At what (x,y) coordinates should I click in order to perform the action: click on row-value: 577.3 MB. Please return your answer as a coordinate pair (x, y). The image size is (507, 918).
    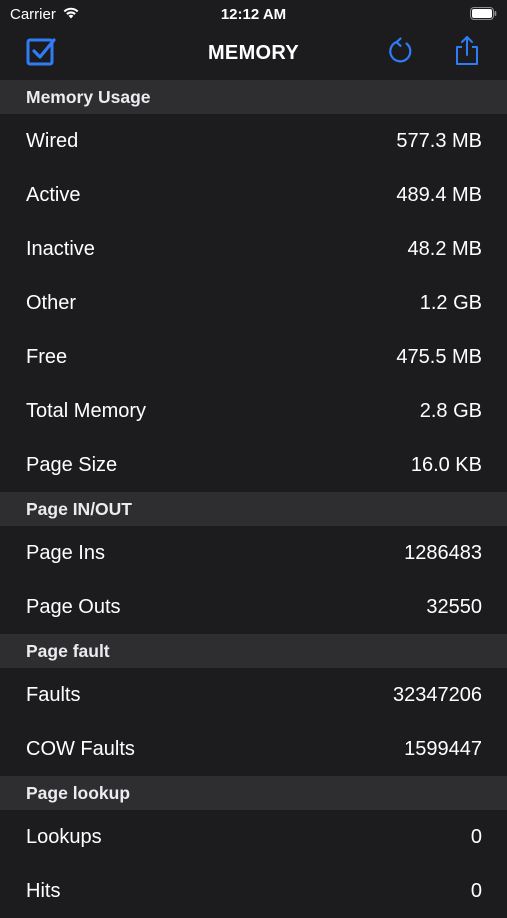
    Looking at the image, I should click on (439, 140).